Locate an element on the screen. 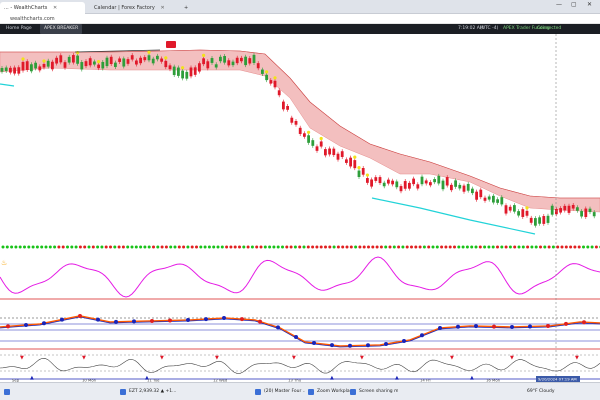  maximize-icon: ▢ is located at coordinates (574, 4).